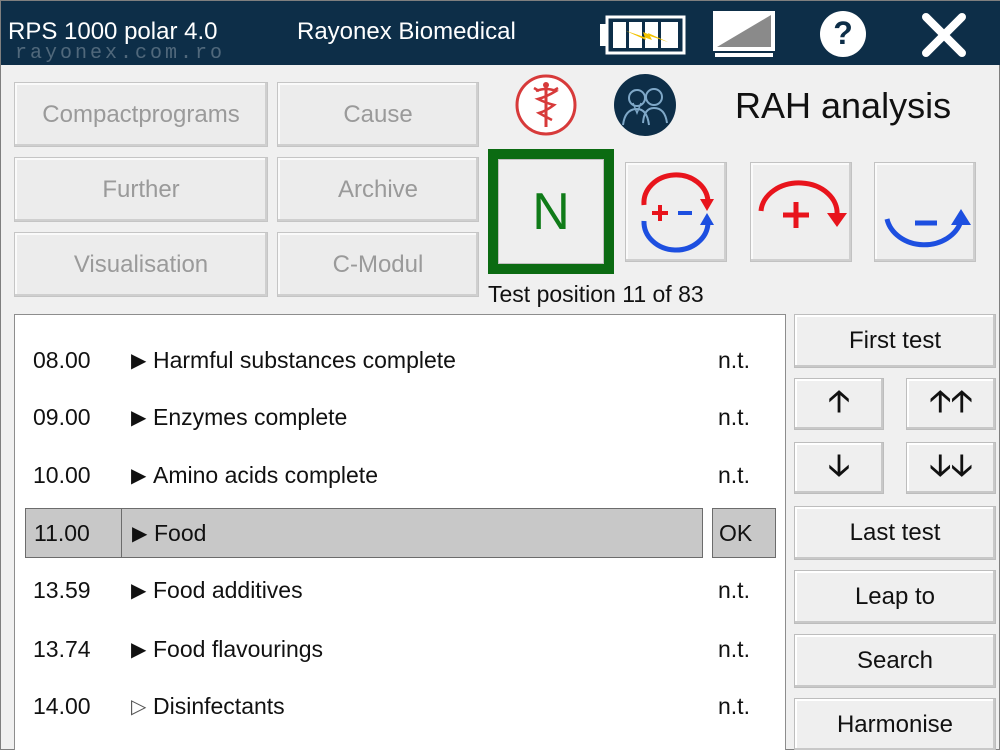 The width and height of the screenshot is (1000, 750). Describe the element at coordinates (378, 114) in the screenshot. I see `cause-button: Cause` at that location.